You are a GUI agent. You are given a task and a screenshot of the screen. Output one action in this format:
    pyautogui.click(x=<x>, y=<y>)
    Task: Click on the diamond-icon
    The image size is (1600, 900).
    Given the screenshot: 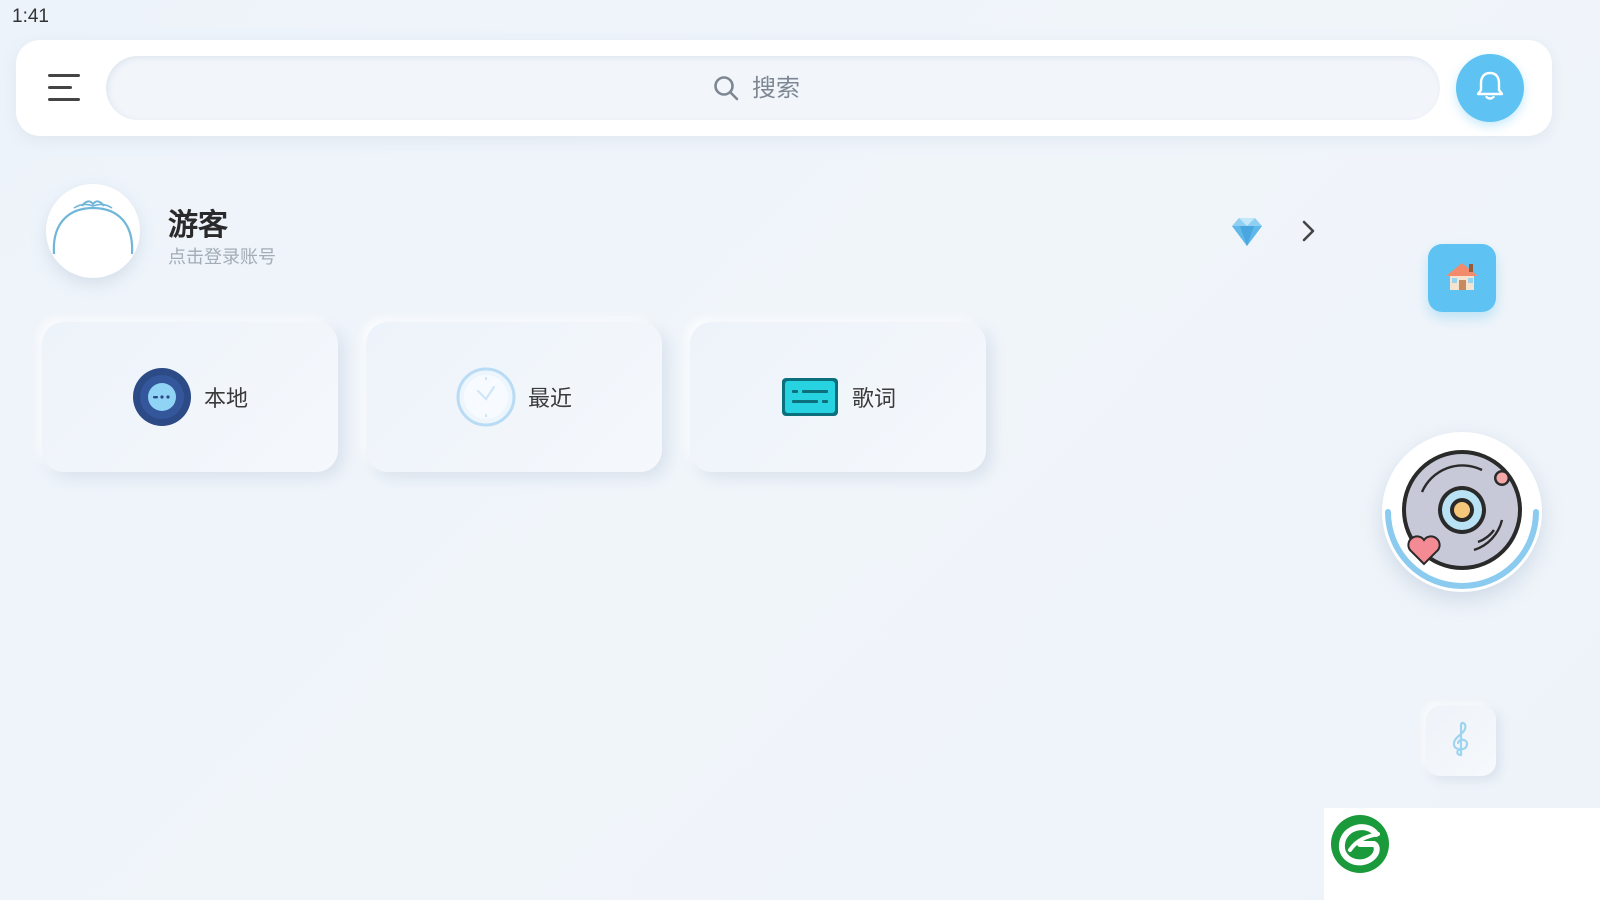 What is the action you would take?
    pyautogui.click(x=1247, y=232)
    